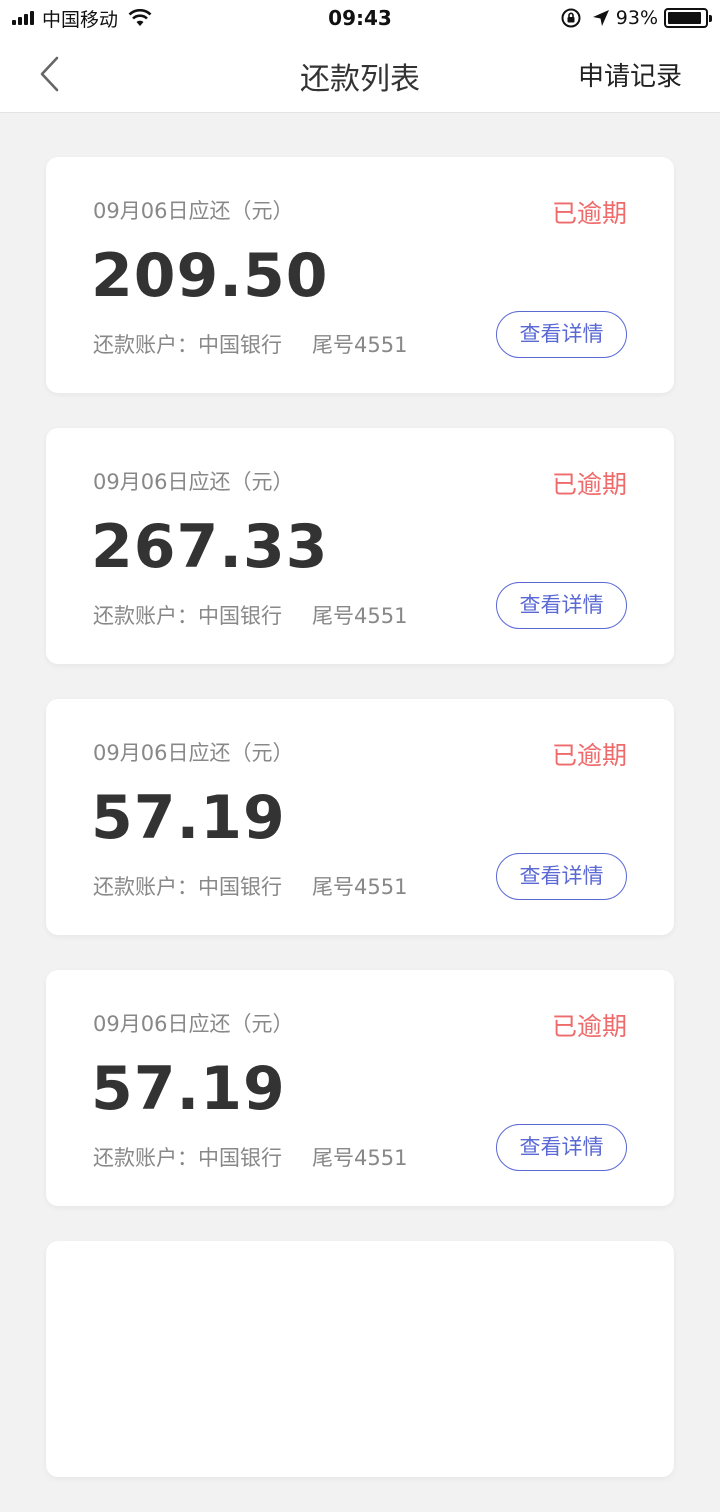  What do you see at coordinates (571, 18) in the screenshot?
I see `rotation-lock-icon` at bounding box center [571, 18].